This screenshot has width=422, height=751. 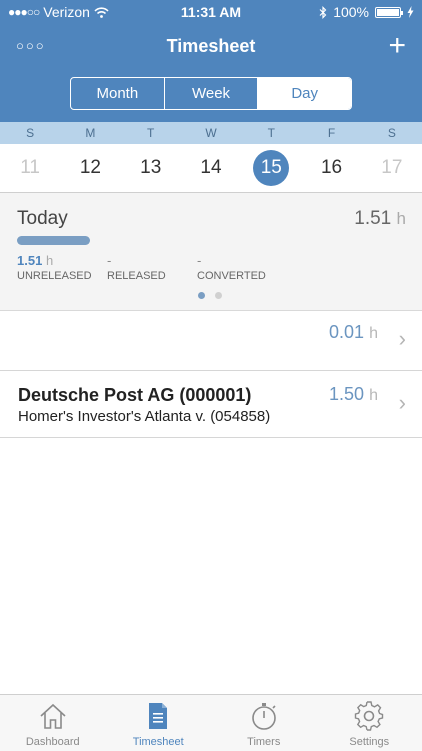 I want to click on weekday-label: W, so click(x=211, y=133).